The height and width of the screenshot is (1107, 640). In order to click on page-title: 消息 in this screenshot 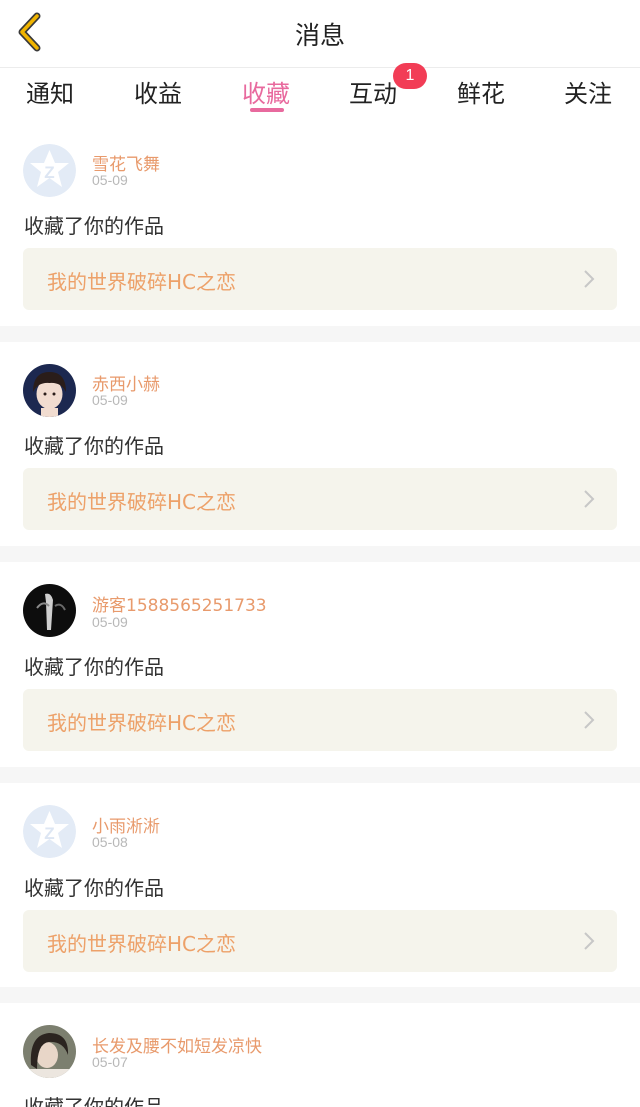, I will do `click(319, 35)`.